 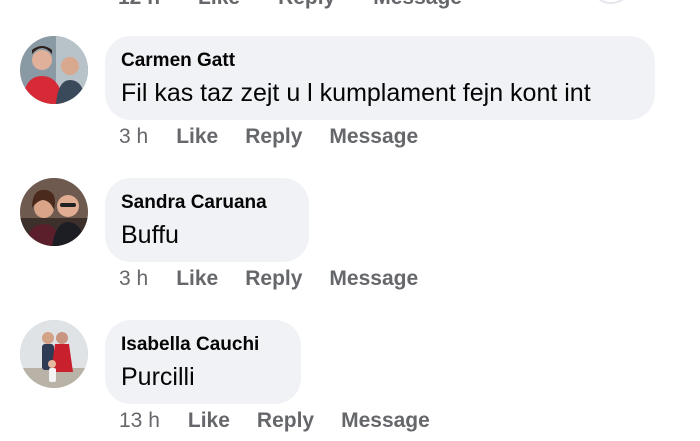 I want to click on comment-actions: 13 h Like Reply Message, so click(x=288, y=421).